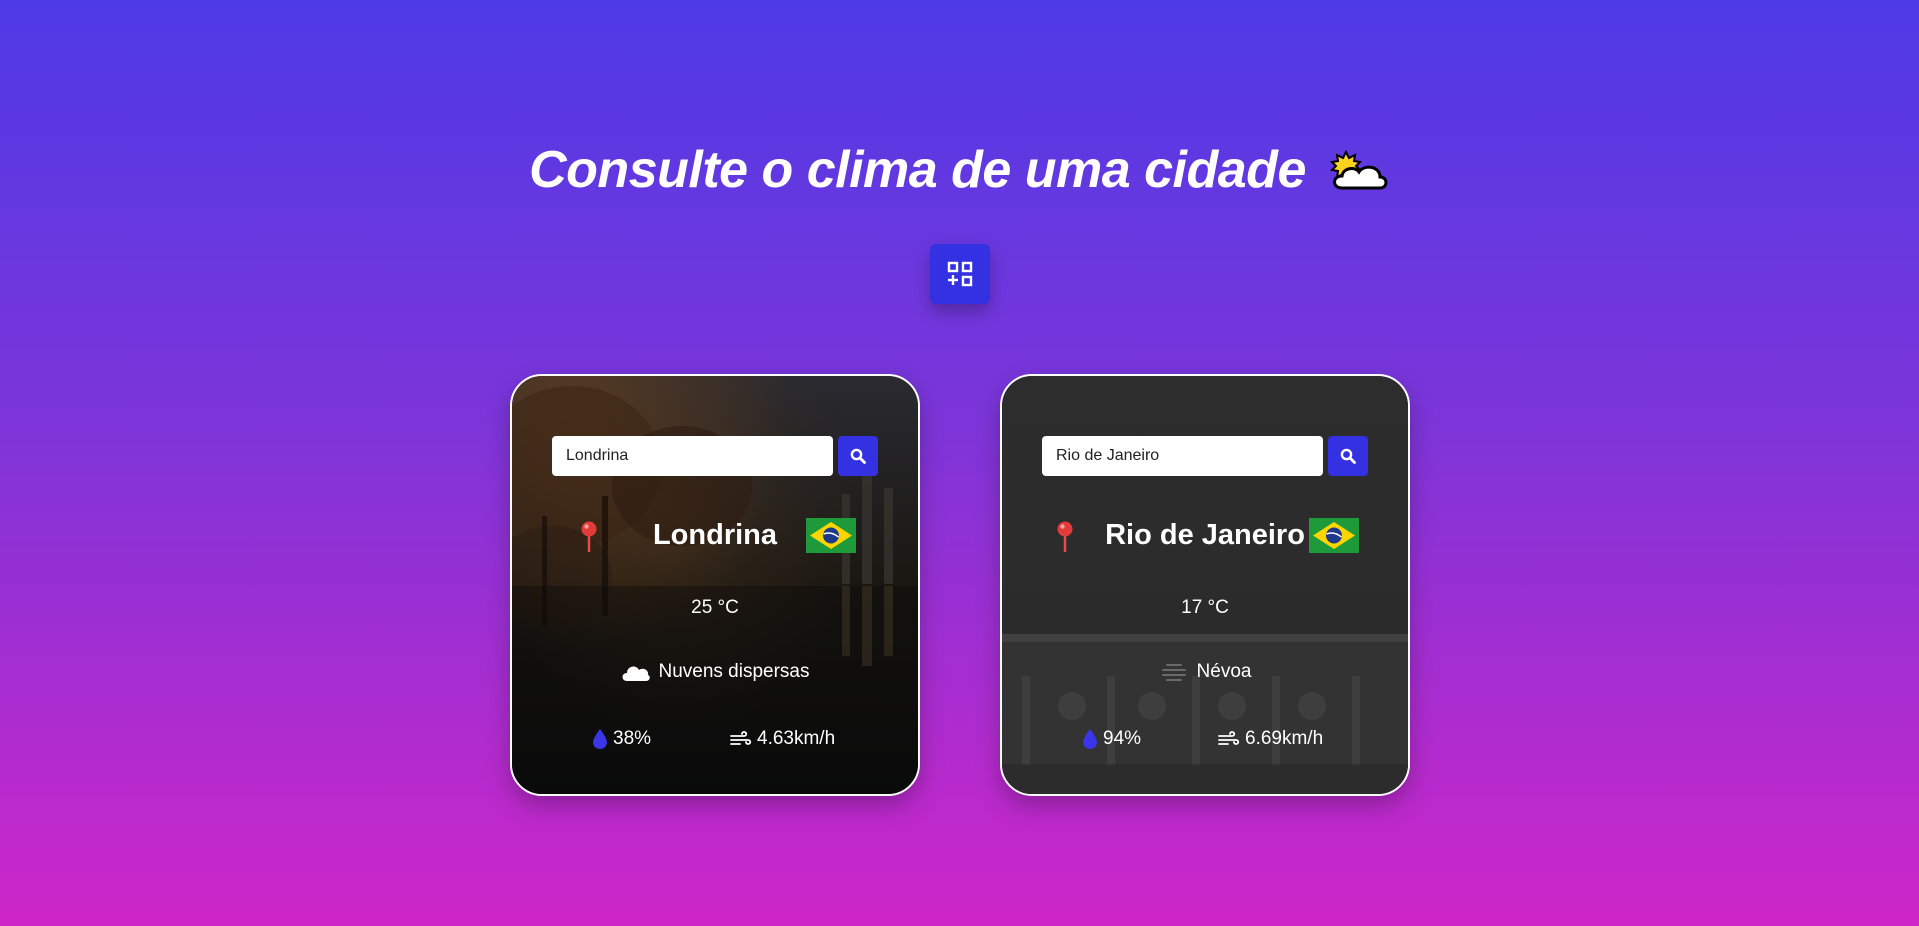  I want to click on weather-condition-text: Nuvens dispersas, so click(734, 671).